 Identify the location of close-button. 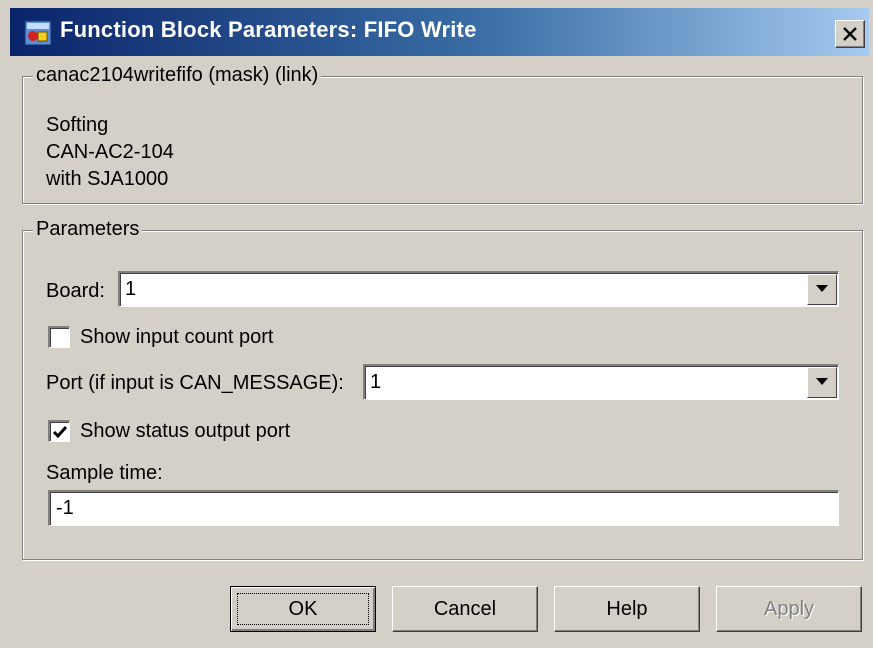
(850, 34).